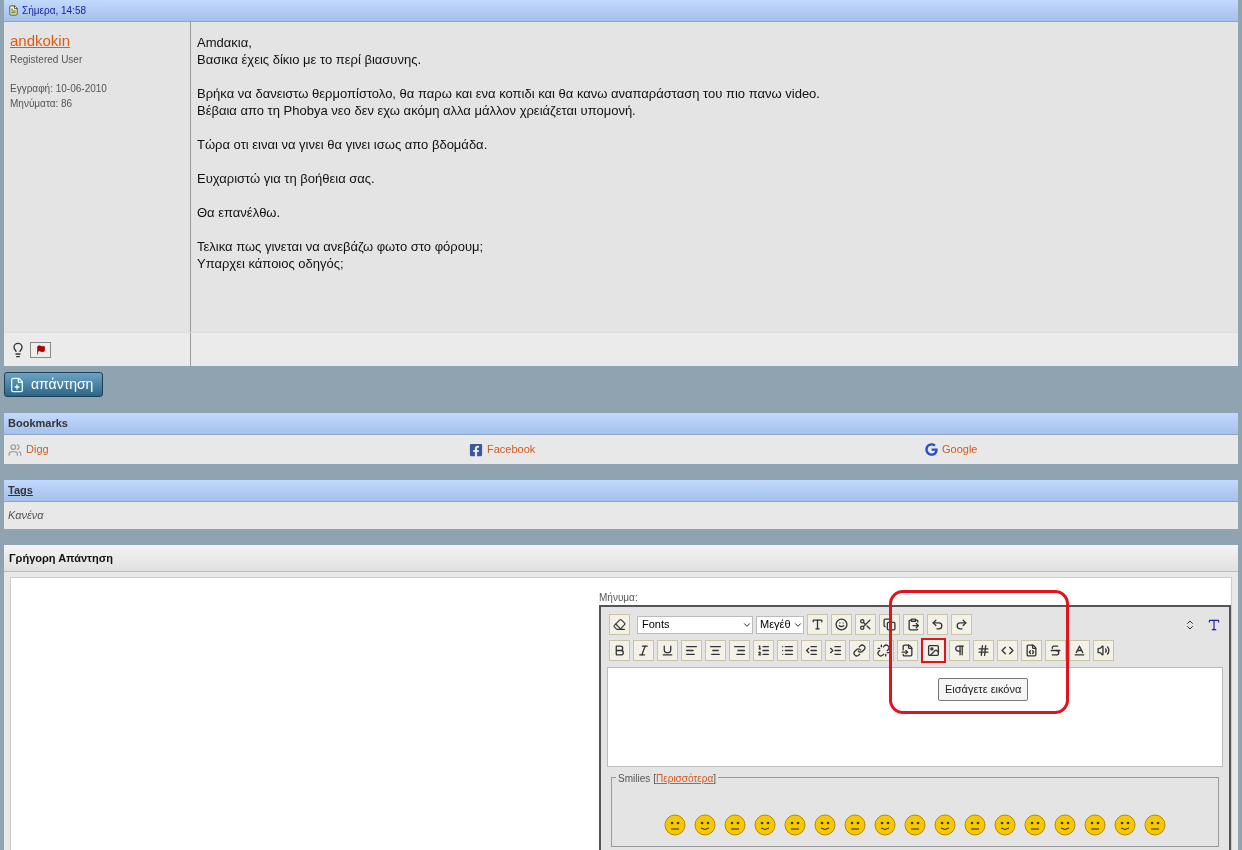 This screenshot has width=1242, height=850. I want to click on align-center-button, so click(715, 650).